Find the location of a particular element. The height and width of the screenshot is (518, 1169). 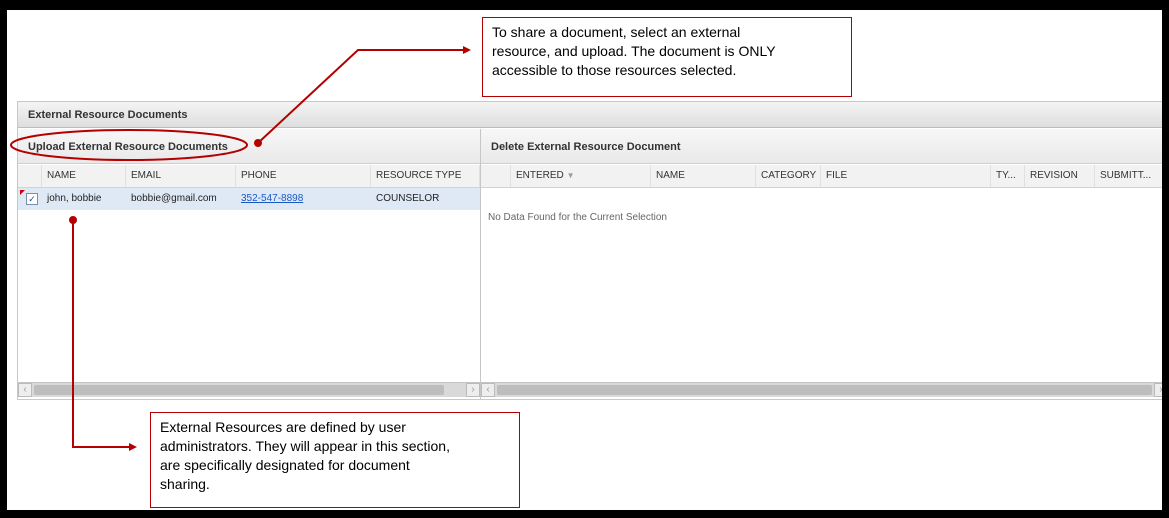

resource-phone-link: 352-547-8898 is located at coordinates (269, 199).